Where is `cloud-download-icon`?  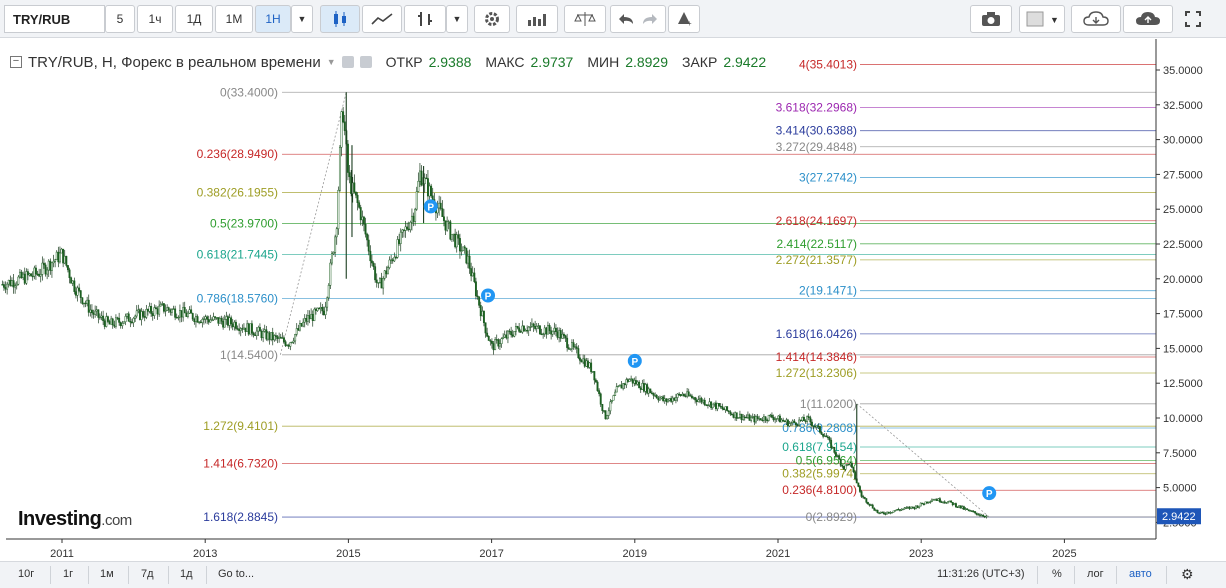
cloud-download-icon is located at coordinates (1096, 18).